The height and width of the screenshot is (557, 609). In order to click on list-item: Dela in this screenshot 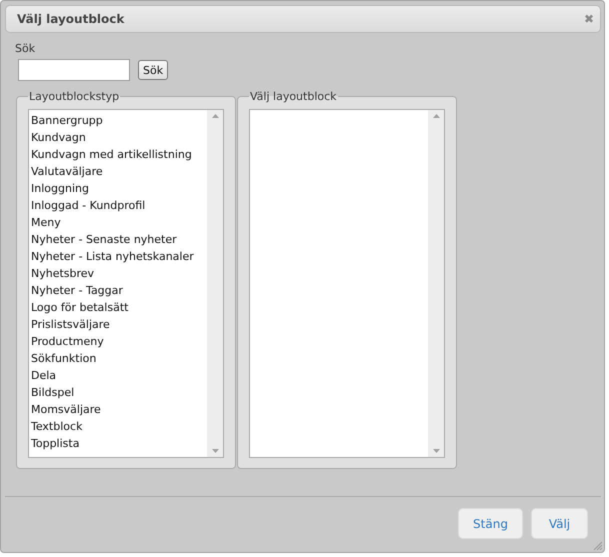, I will do `click(118, 375)`.